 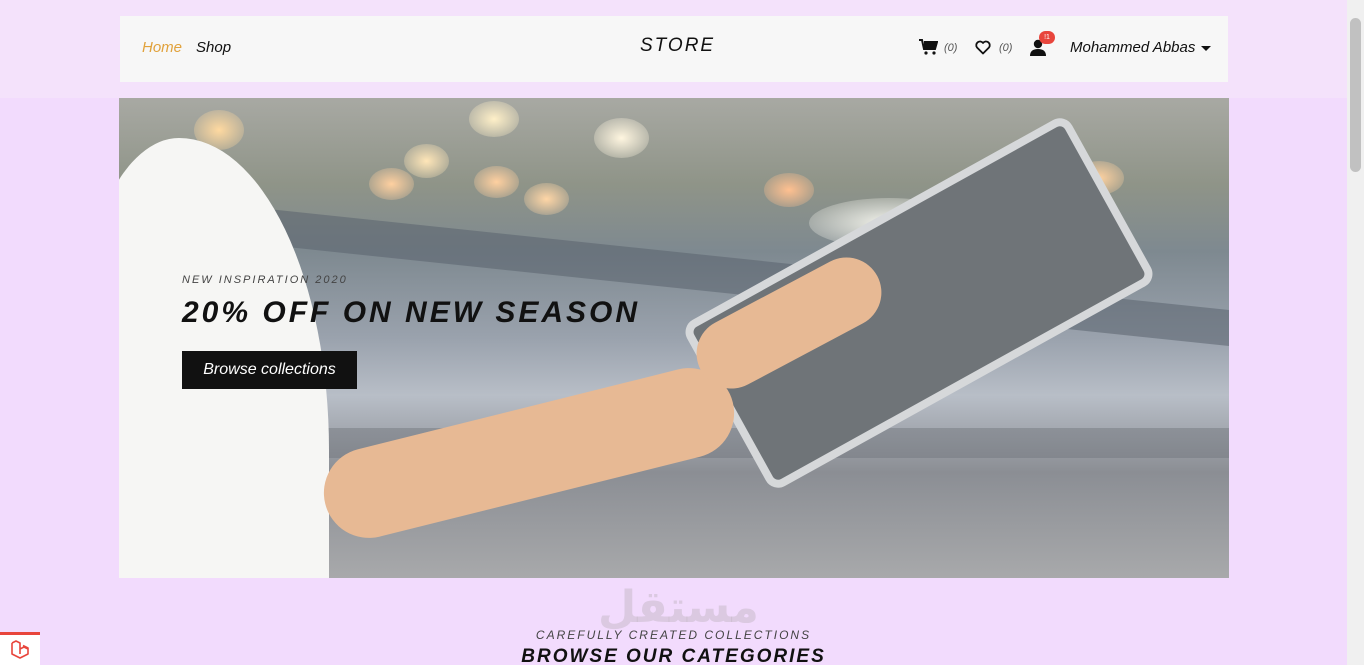 What do you see at coordinates (1006, 48) in the screenshot?
I see `wishlist-count: (0)` at bounding box center [1006, 48].